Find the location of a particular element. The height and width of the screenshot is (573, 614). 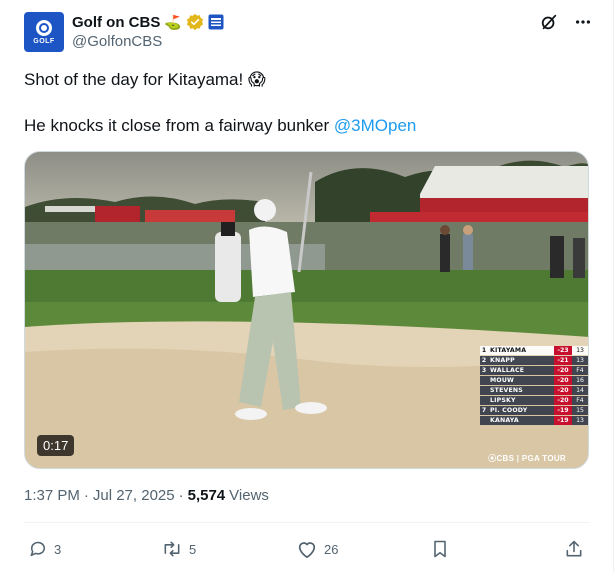

share-button is located at coordinates (574, 549).